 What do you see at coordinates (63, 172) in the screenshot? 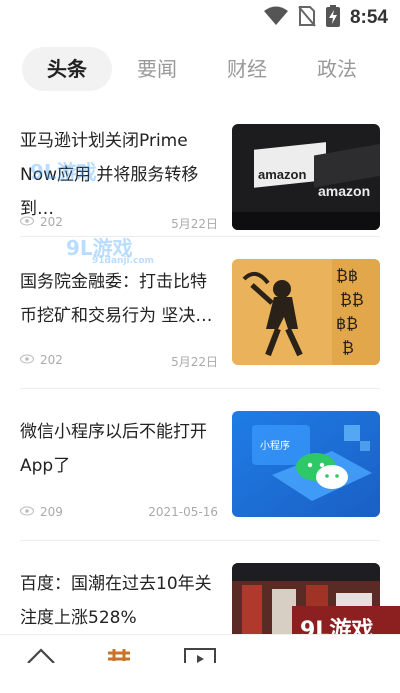
I see `watermark-logo: 9L游戏` at bounding box center [63, 172].